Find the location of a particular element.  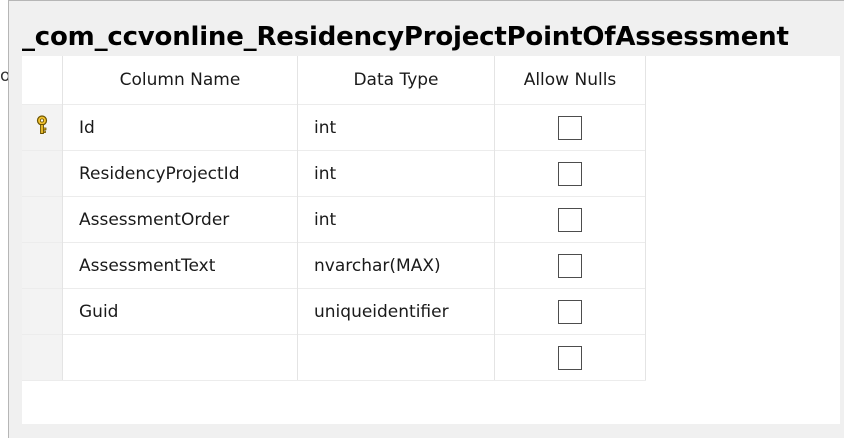

primary-key-icon is located at coordinates (42, 127).